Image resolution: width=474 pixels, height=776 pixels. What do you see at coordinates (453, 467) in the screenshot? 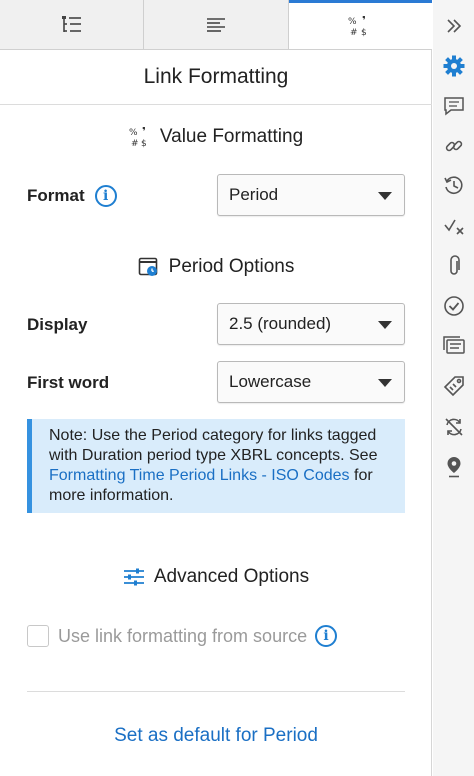
I see `location-pin-icon` at bounding box center [453, 467].